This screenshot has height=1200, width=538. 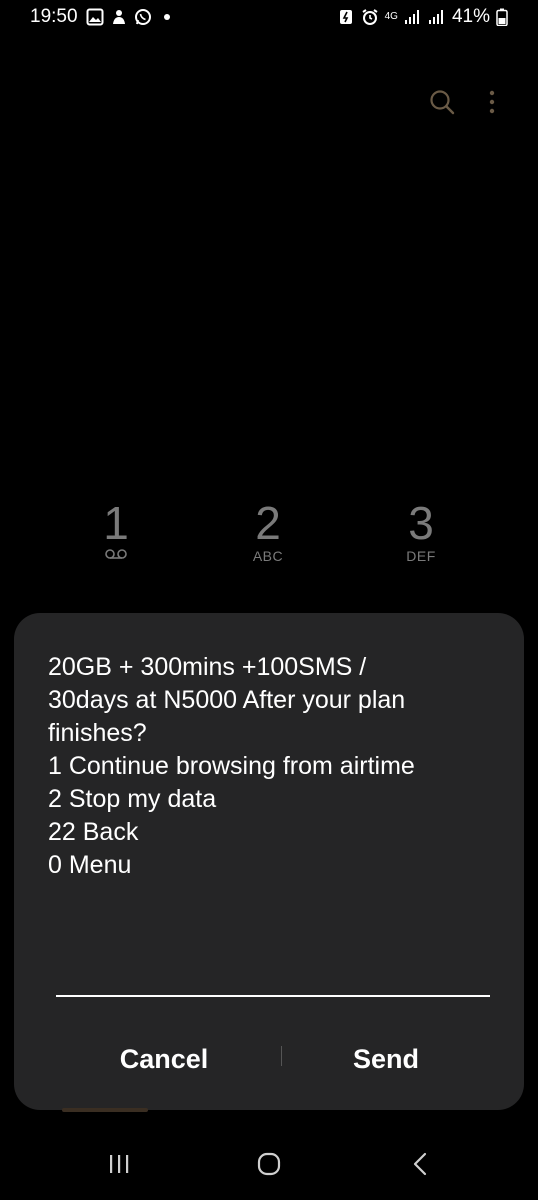 I want to click on key-1: 1, so click(x=116, y=530).